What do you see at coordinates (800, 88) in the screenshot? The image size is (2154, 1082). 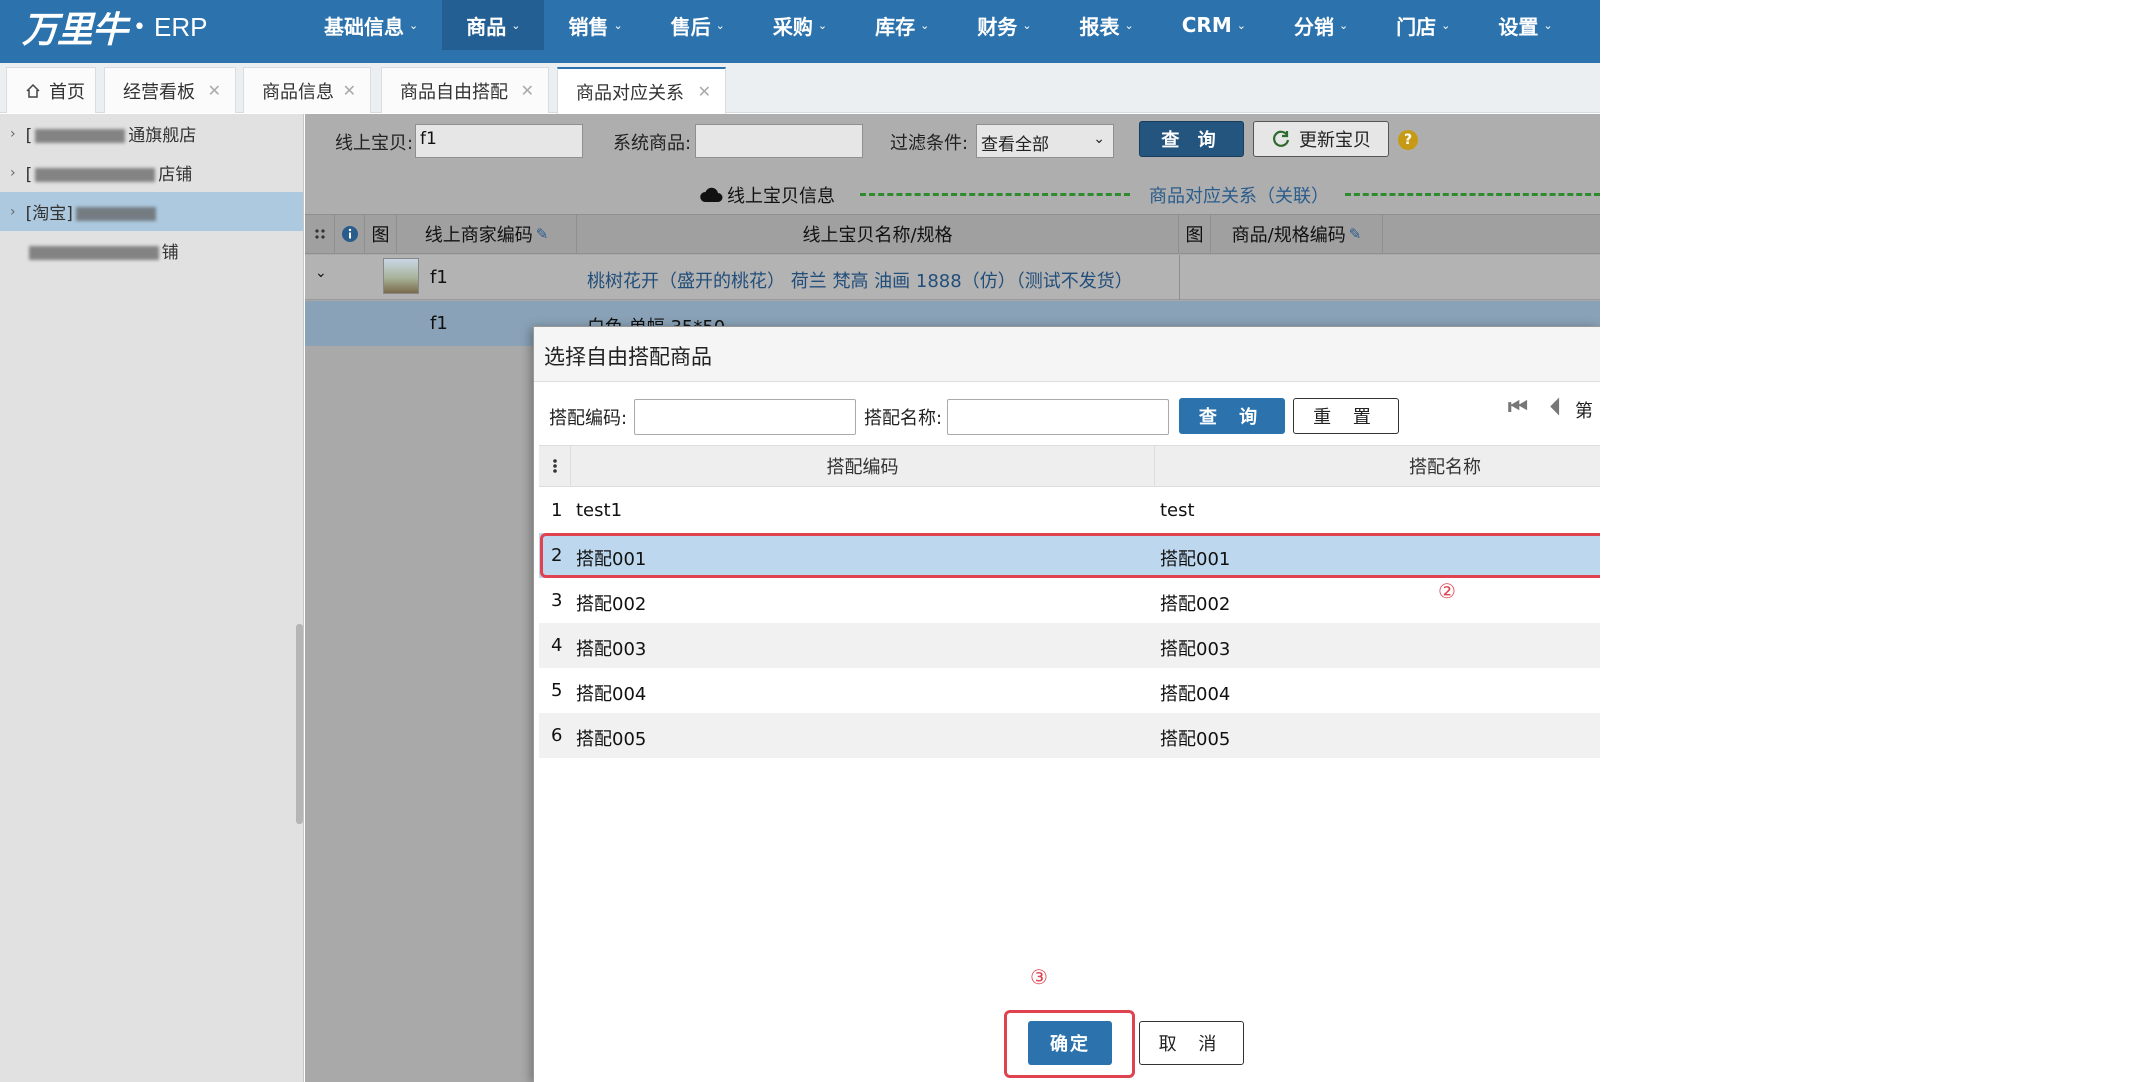 I see `tab-bar: 首页 经营看板 ✕ 商品信息 ✕ 商品自由搭配 ✕ 商品对应关系 ✕` at bounding box center [800, 88].